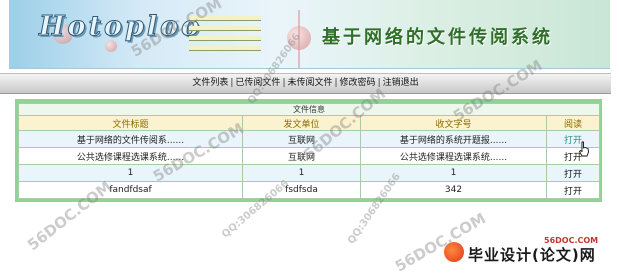  What do you see at coordinates (130, 190) in the screenshot?
I see `cell-title: fandfdsaf` at bounding box center [130, 190].